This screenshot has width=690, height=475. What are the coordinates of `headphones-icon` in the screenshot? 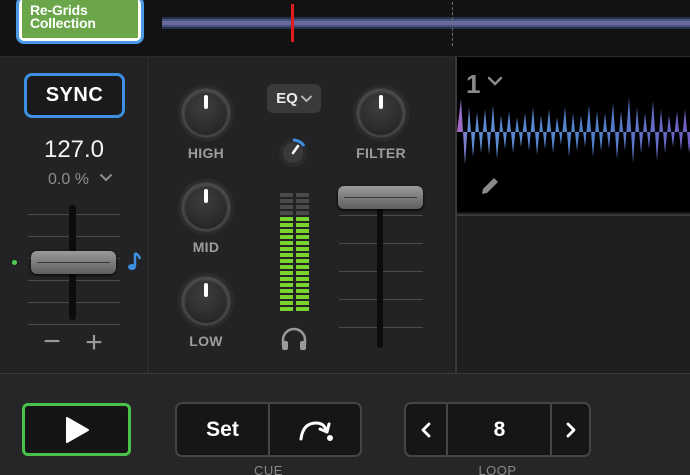 It's located at (294, 339).